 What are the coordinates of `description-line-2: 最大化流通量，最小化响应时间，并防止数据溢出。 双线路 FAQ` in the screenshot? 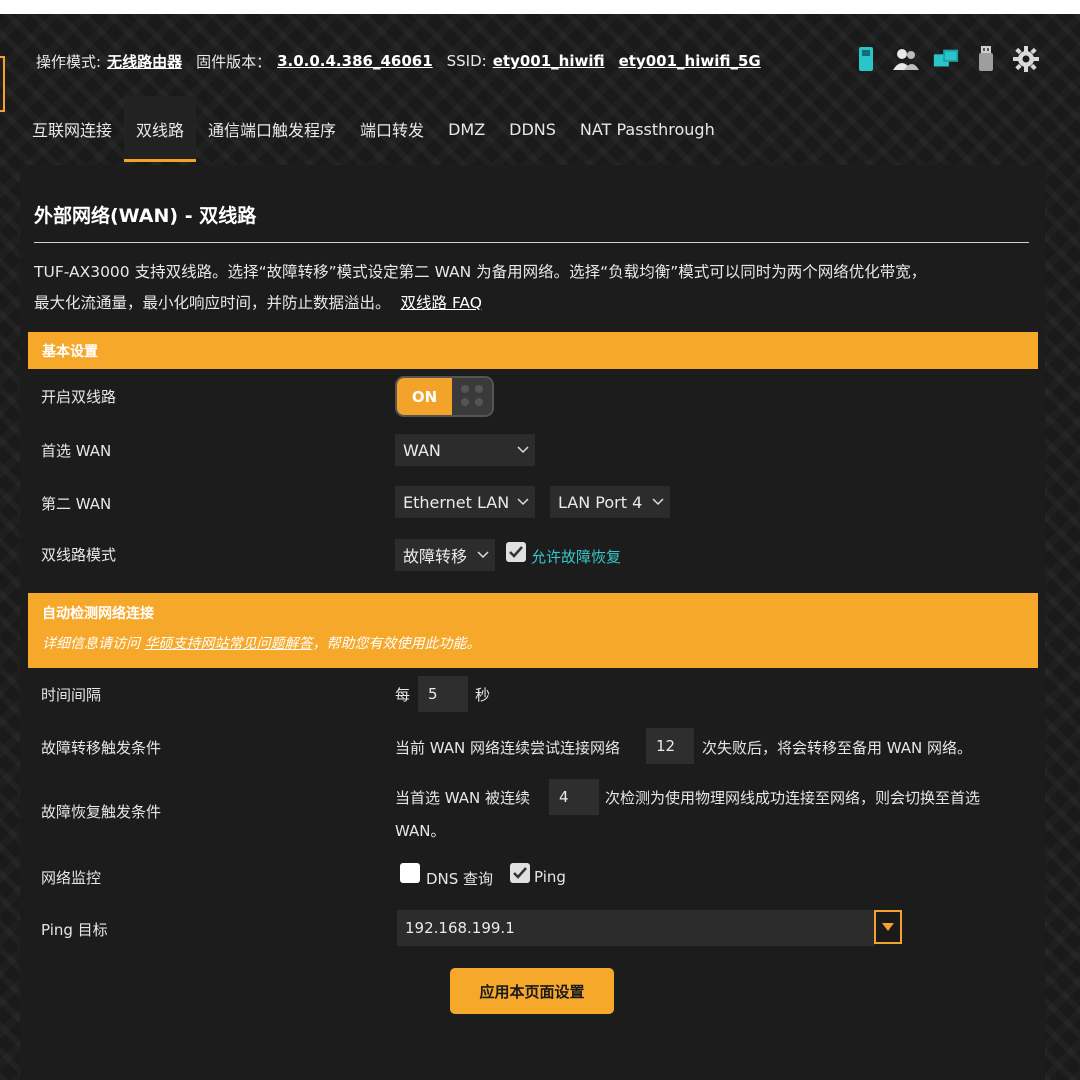 It's located at (258, 303).